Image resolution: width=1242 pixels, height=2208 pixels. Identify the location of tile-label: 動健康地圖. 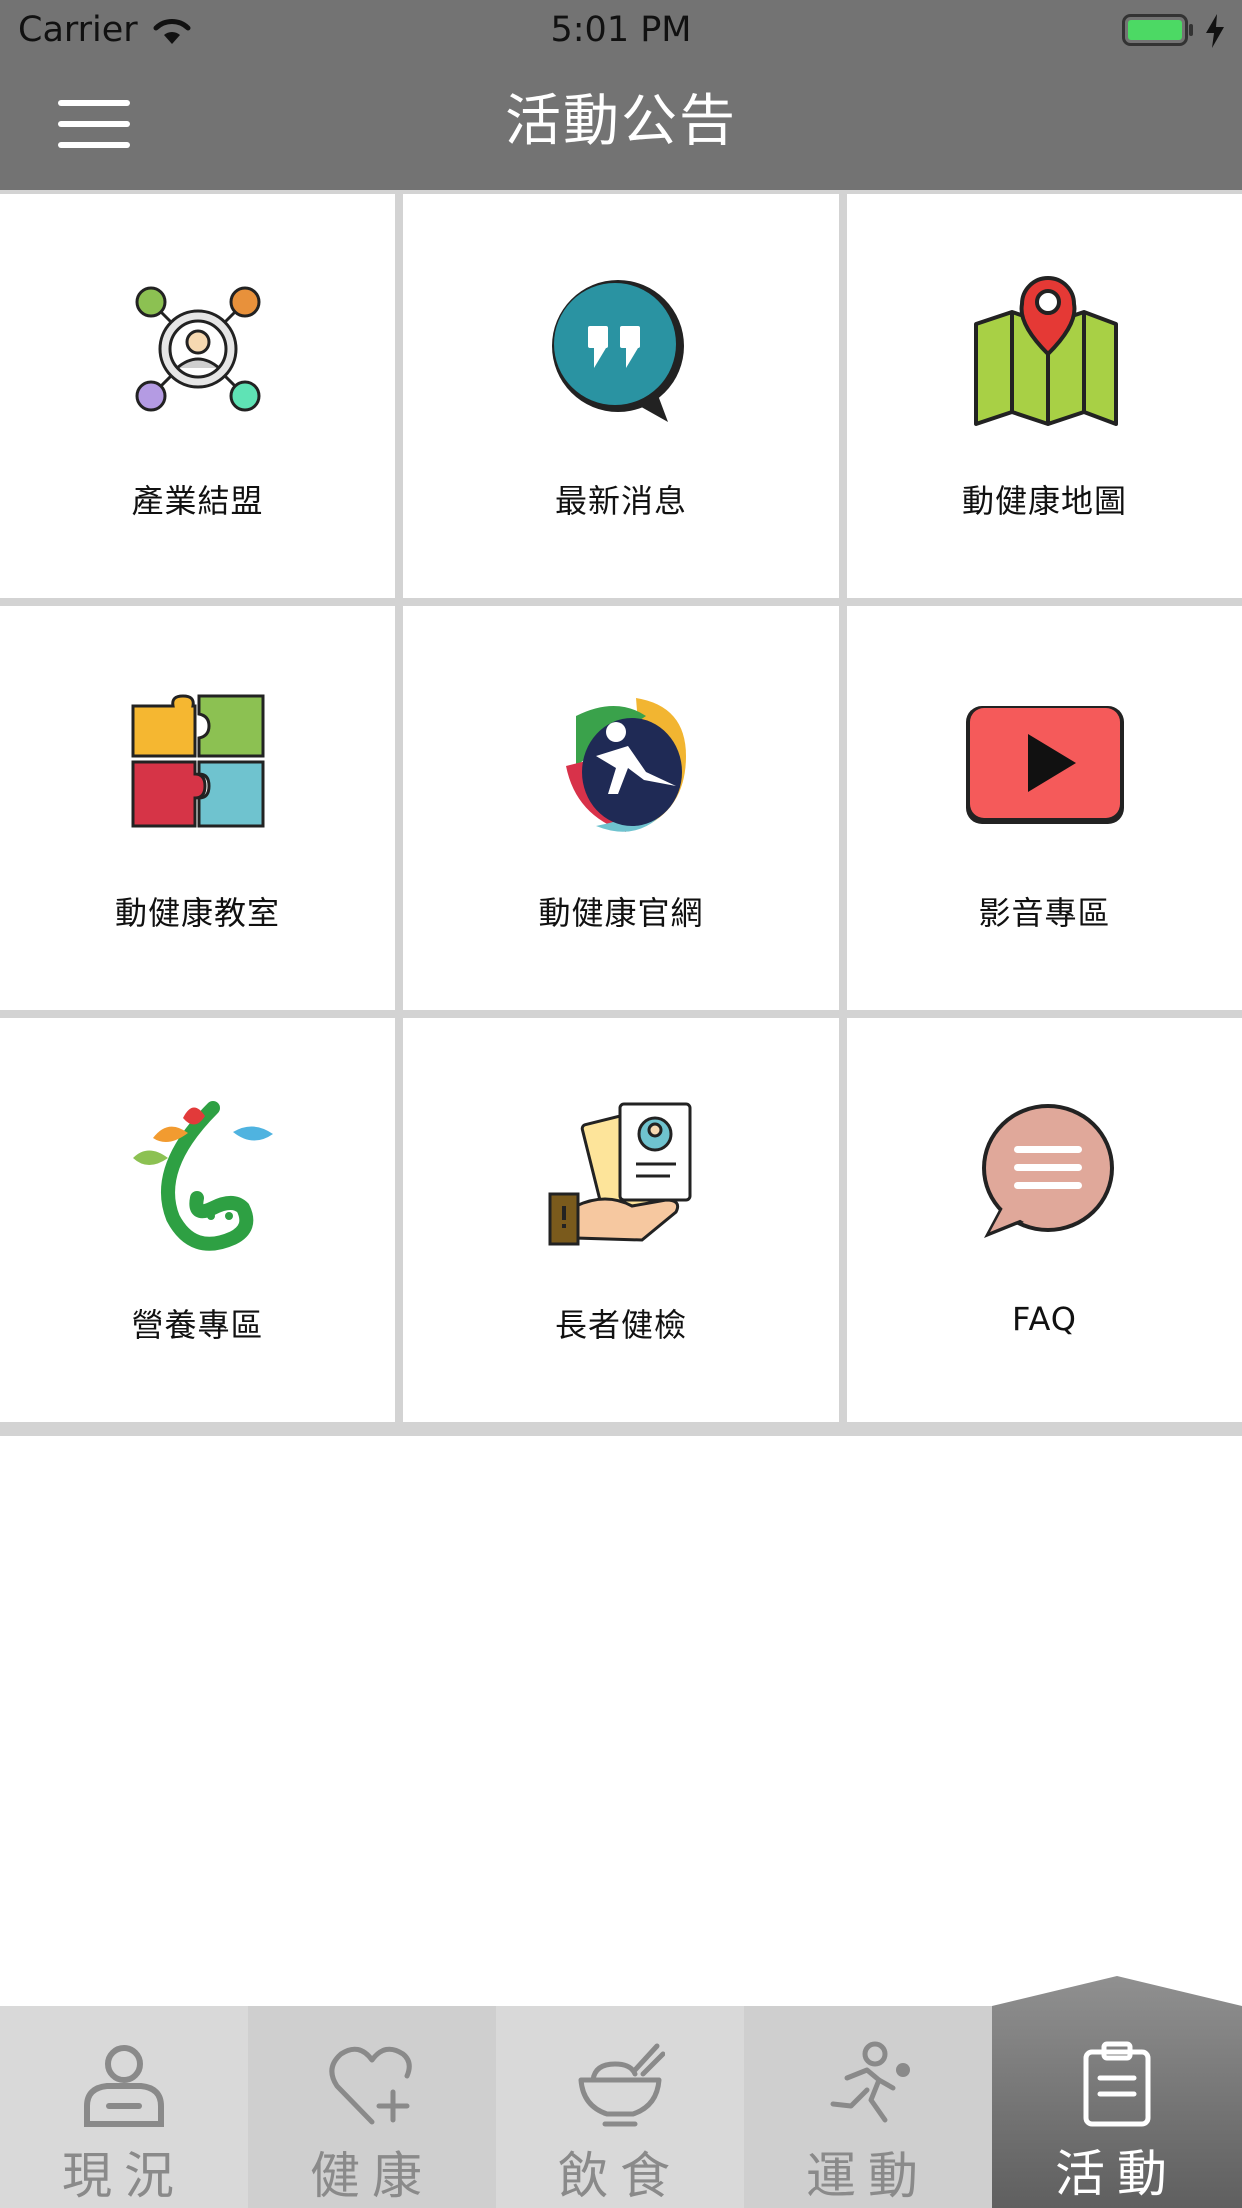
(1044, 501).